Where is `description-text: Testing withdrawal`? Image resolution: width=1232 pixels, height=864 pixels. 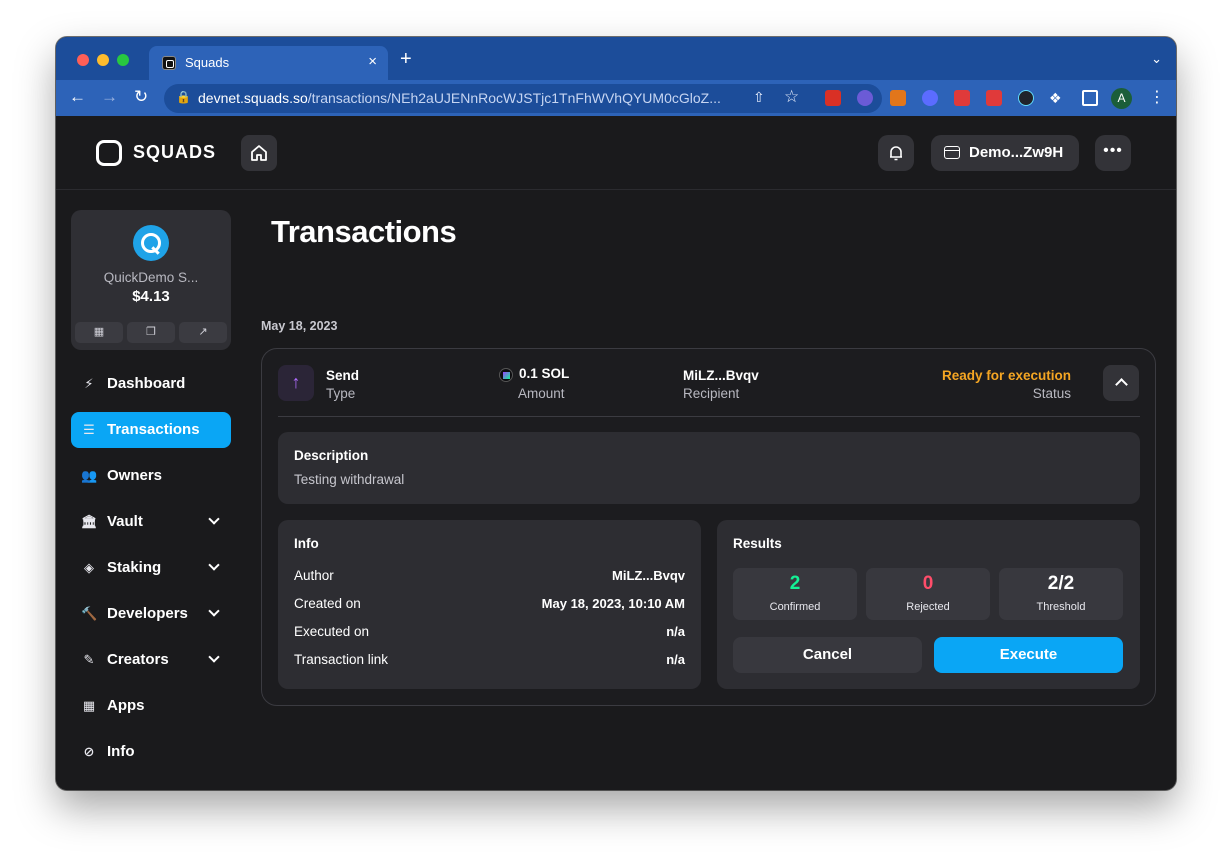
description-text: Testing withdrawal is located at coordinates (349, 479).